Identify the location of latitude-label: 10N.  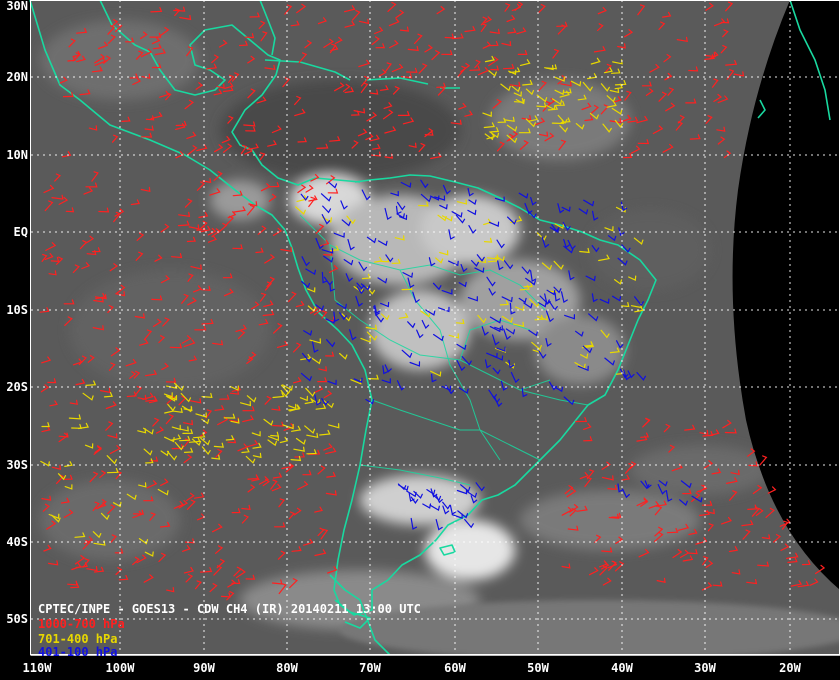
(17, 155).